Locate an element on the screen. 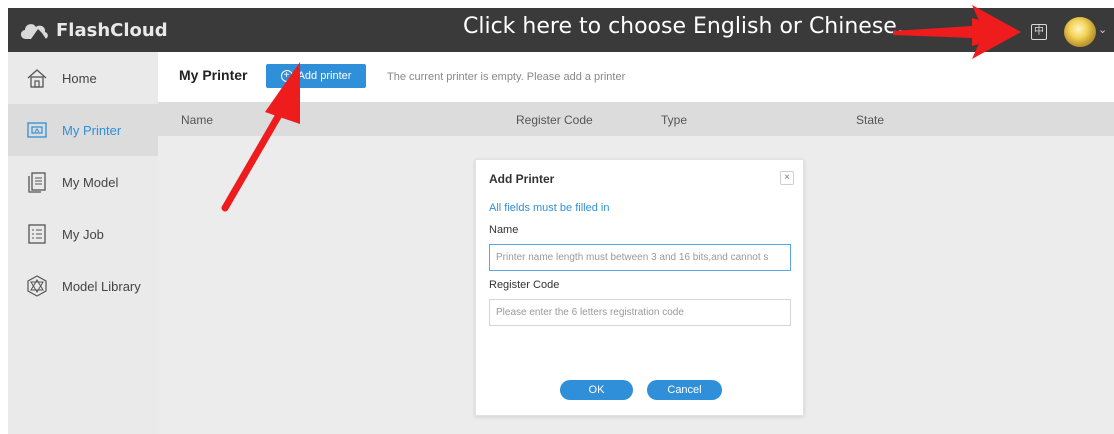 The height and width of the screenshot is (434, 1114). sidebar-item-label: My Job is located at coordinates (83, 234).